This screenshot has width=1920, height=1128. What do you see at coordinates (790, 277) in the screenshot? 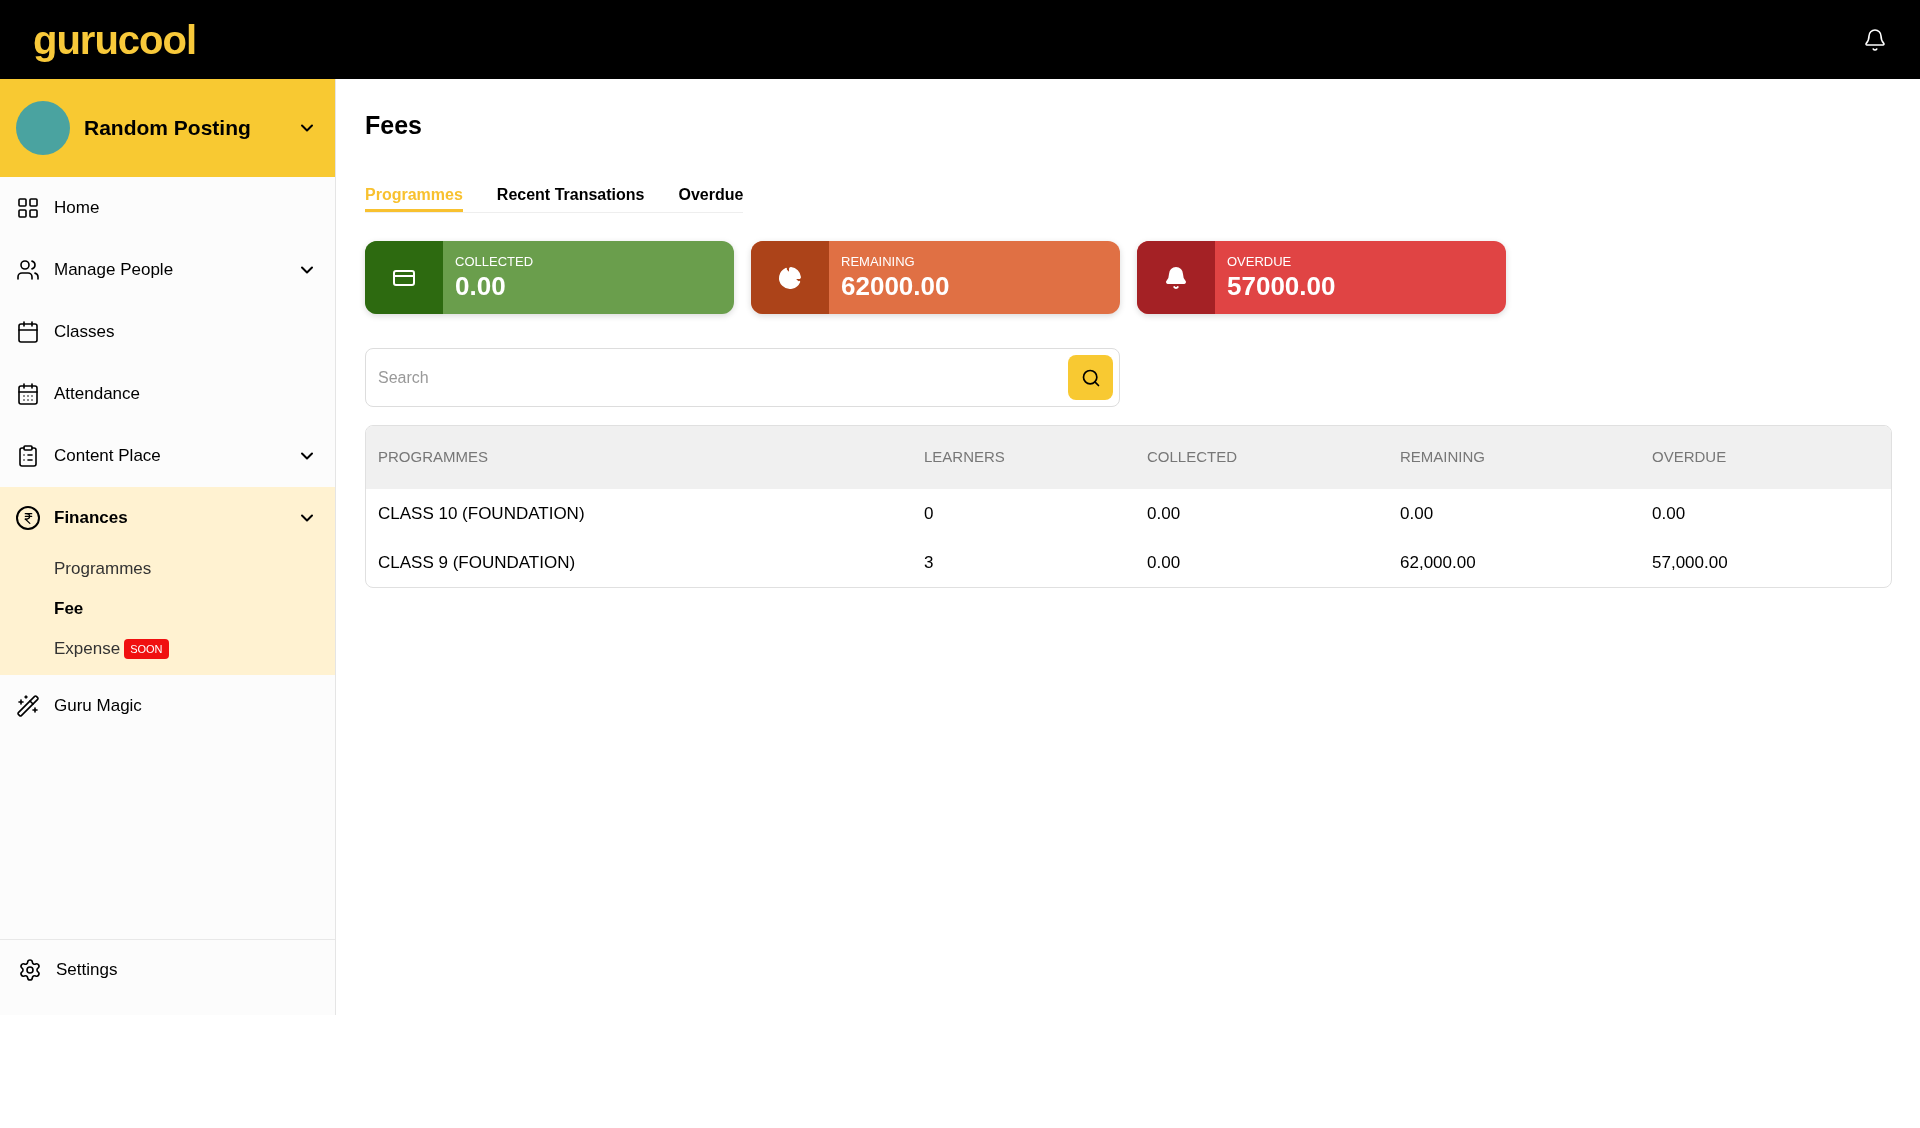
I see `pie-chart-icon` at bounding box center [790, 277].